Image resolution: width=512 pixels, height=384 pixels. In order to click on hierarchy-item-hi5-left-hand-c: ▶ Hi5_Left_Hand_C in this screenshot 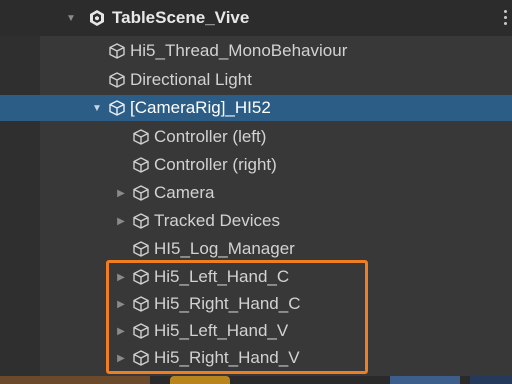, I will do `click(276, 277)`.